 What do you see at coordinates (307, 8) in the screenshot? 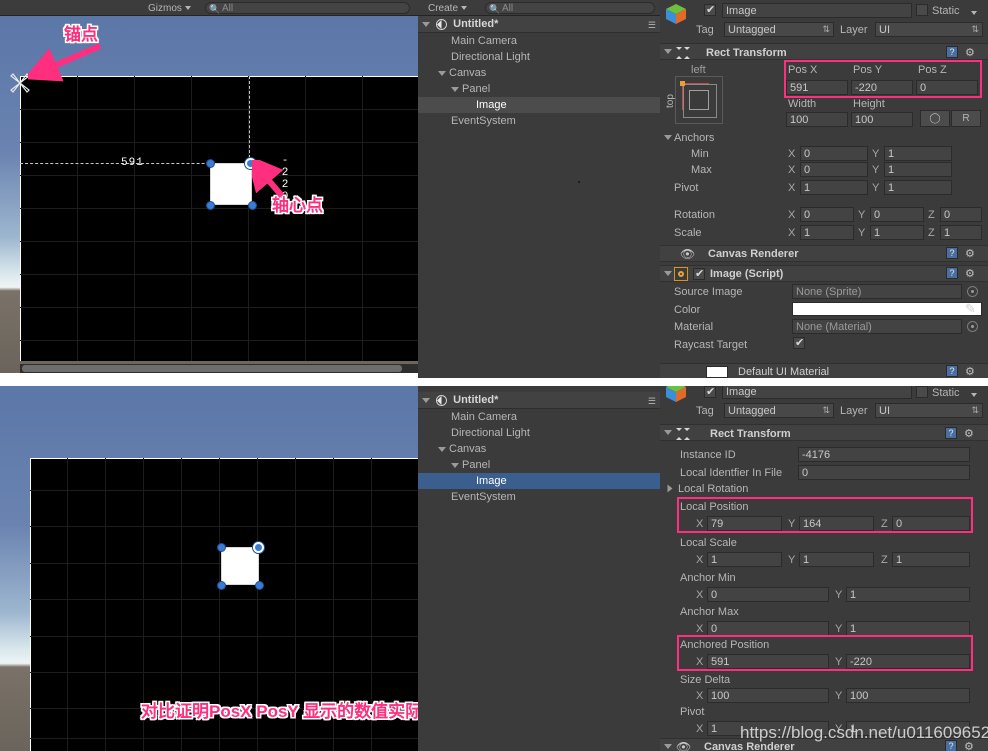
I see `scene-search-input: 🔍 All` at bounding box center [307, 8].